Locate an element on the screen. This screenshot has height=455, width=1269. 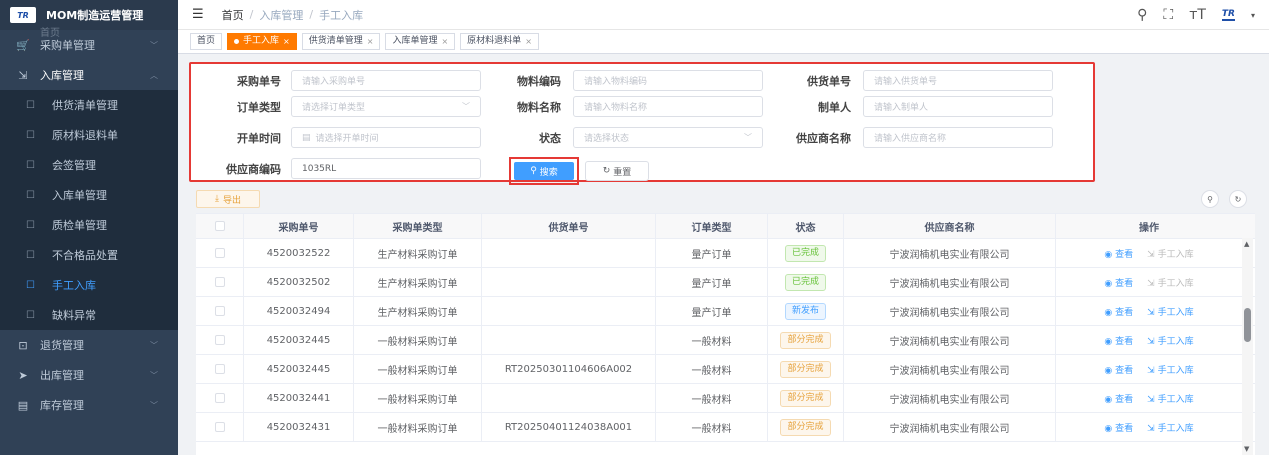
active-dot-icon is located at coordinates (237, 41).